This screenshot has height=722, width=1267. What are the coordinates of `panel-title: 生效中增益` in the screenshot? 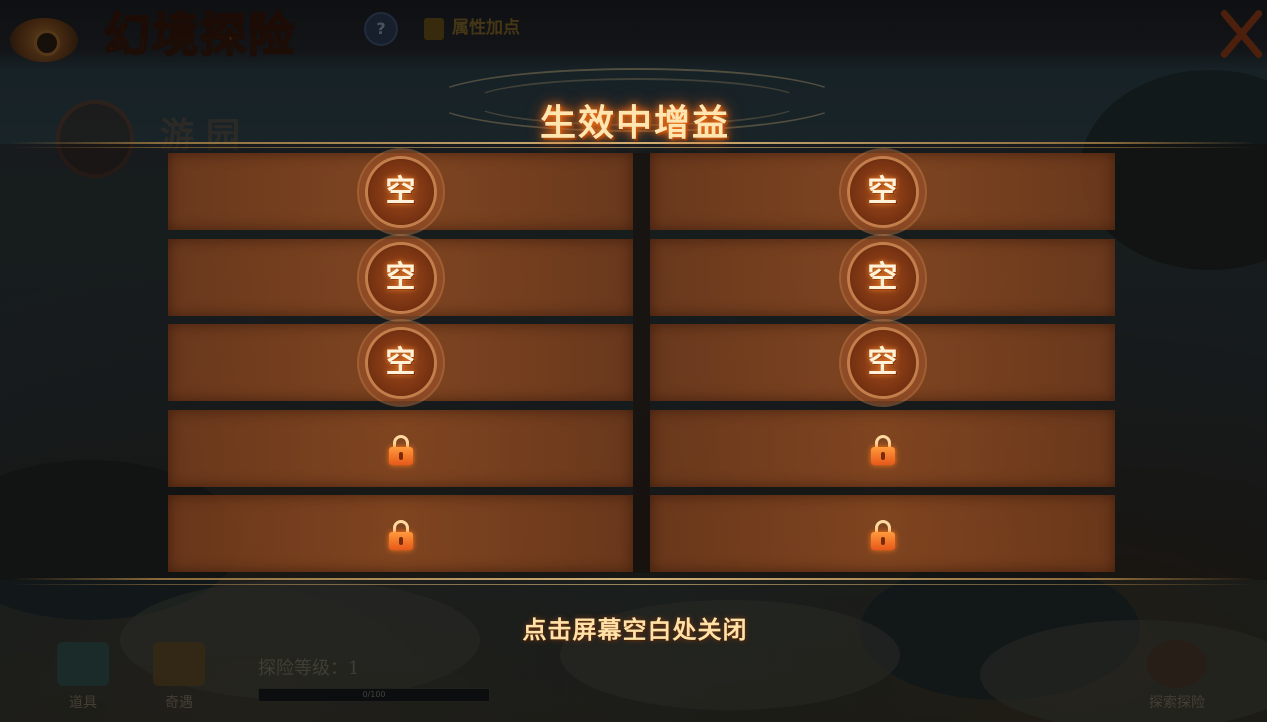 It's located at (634, 123).